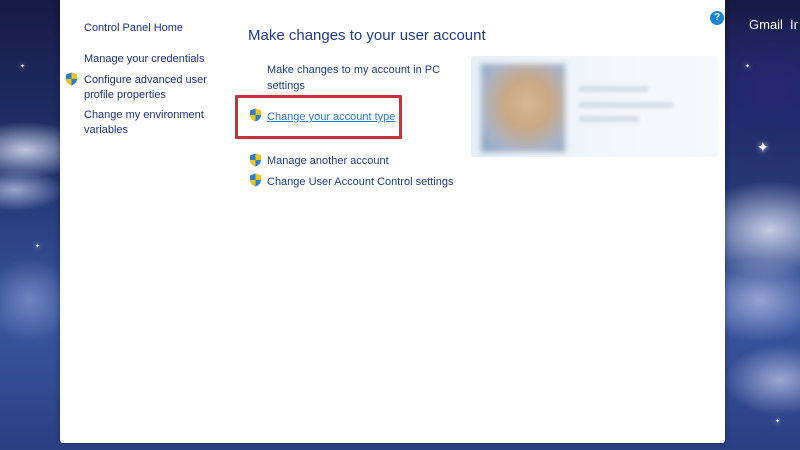  Describe the element at coordinates (794, 24) in the screenshot. I see `next-topbar-link: Ir` at that location.